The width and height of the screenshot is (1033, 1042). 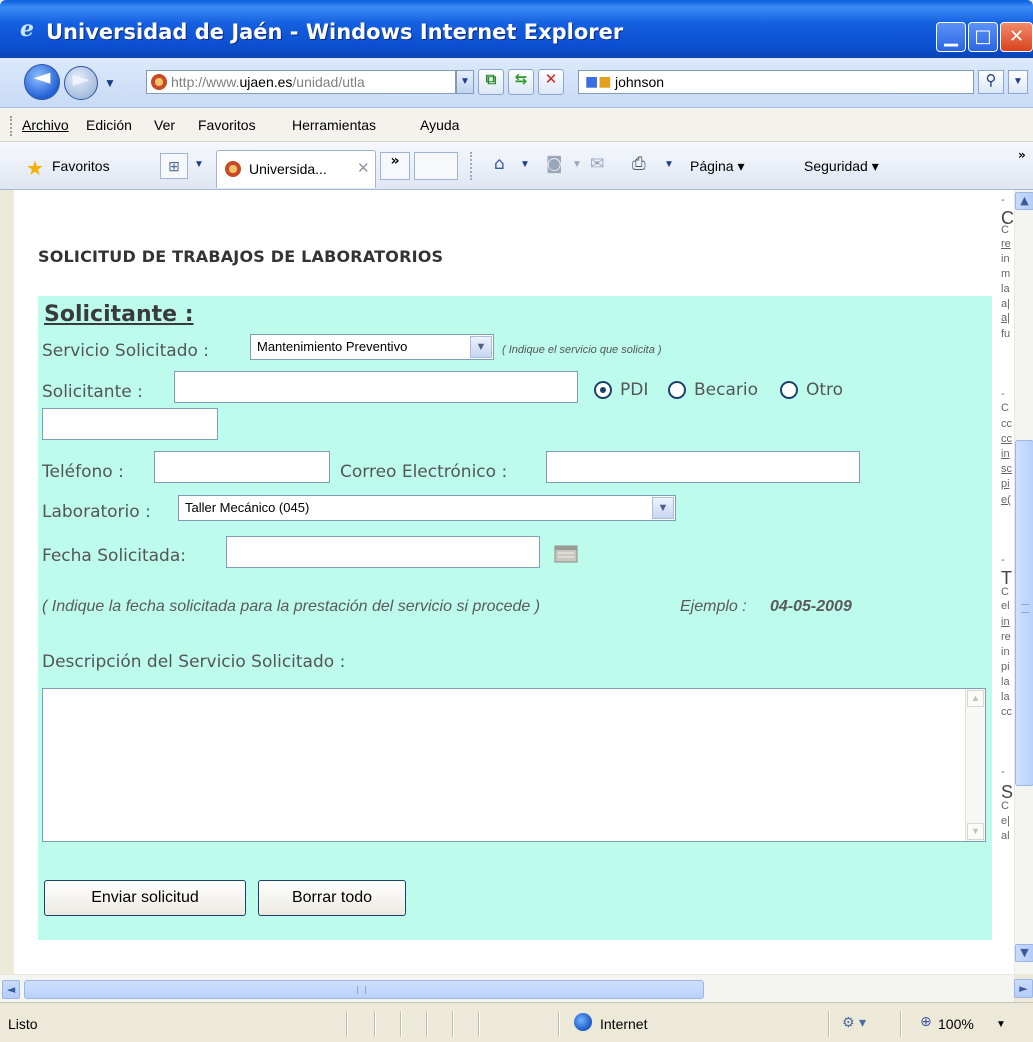 I want to click on reset-button: Borrar todo, so click(x=332, y=898).